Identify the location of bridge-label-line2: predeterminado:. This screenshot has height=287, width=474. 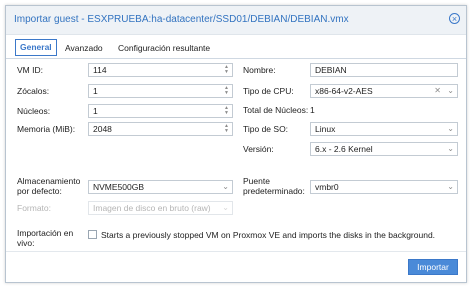
(274, 191).